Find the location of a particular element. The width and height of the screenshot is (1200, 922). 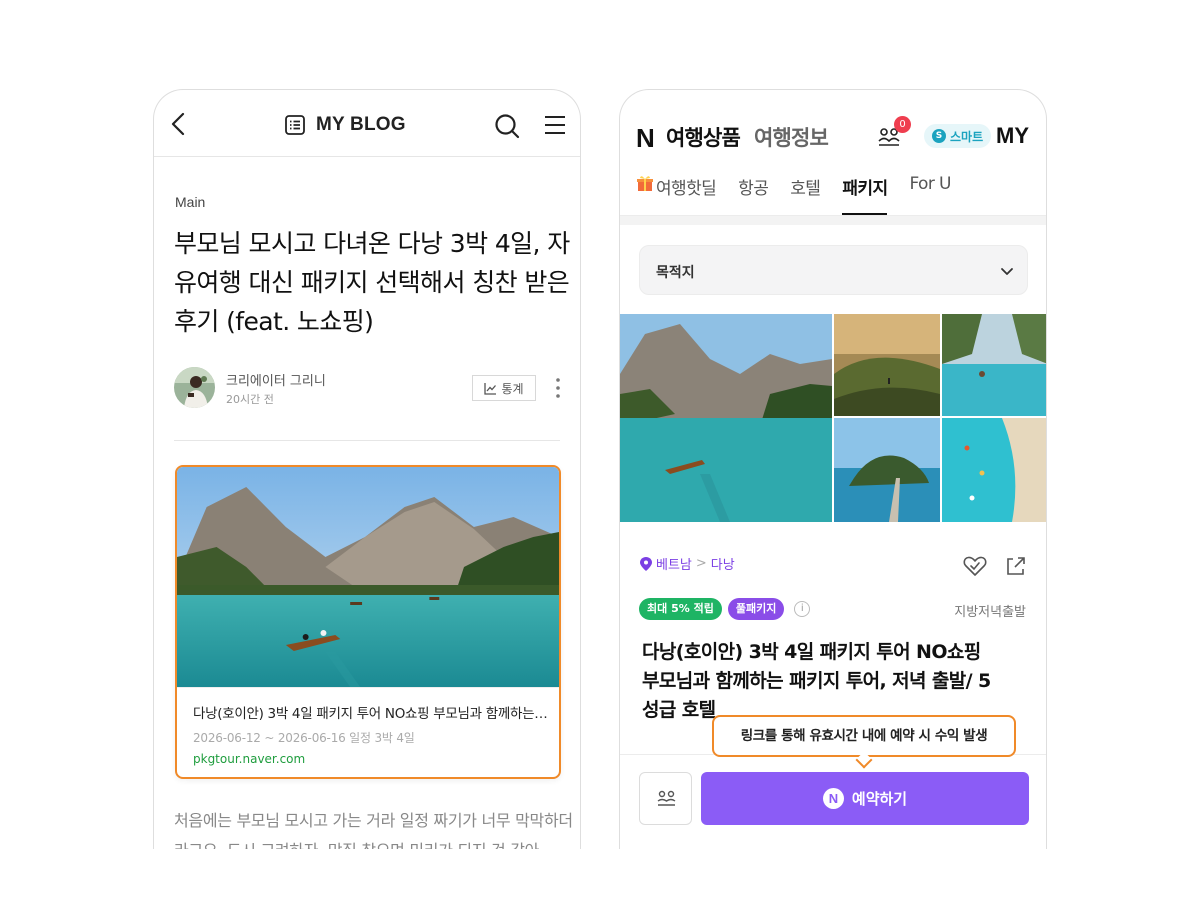

smart-badge: S 스마트 is located at coordinates (958, 136).